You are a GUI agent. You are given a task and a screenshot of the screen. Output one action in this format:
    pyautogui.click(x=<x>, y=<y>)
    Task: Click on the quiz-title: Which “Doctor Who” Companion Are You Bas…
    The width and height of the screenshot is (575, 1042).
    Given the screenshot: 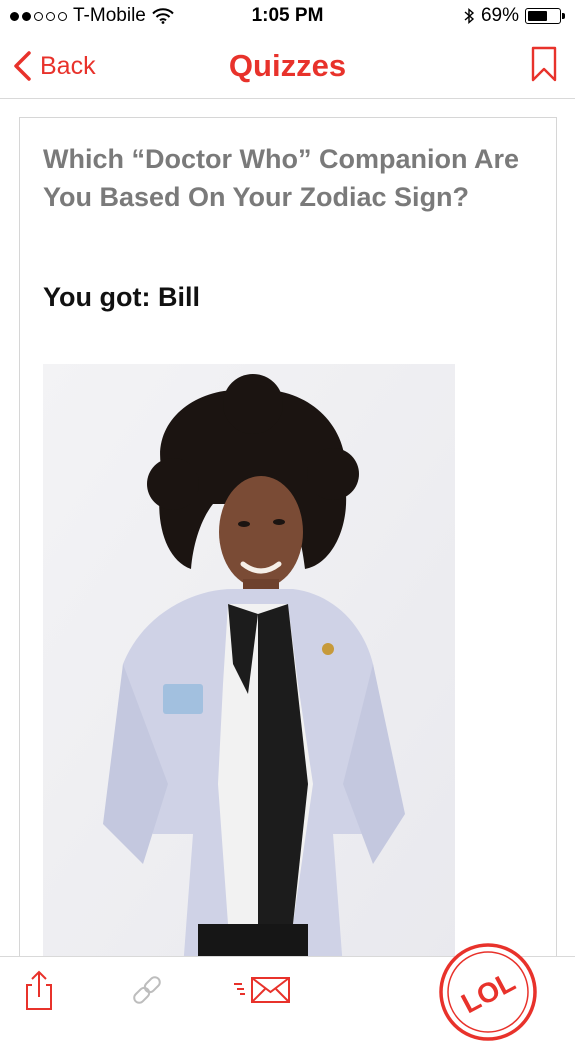 What is the action you would take?
    pyautogui.click(x=281, y=178)
    